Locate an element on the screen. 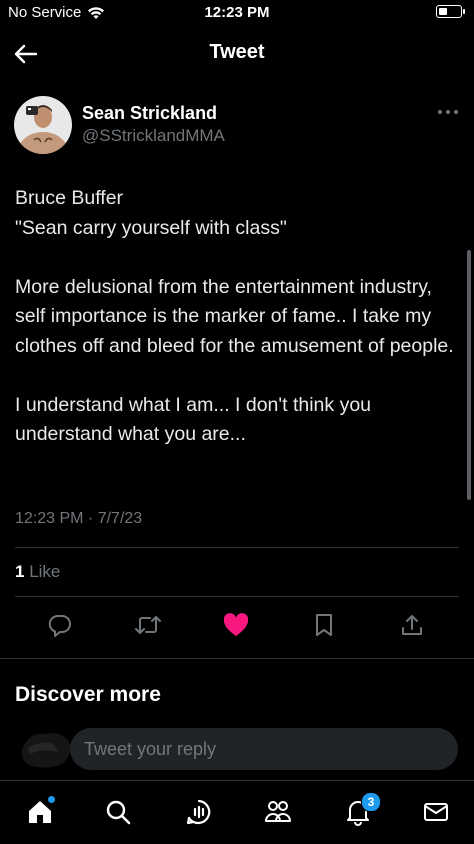 The image size is (474, 844). bookmark-icon is located at coordinates (324, 625).